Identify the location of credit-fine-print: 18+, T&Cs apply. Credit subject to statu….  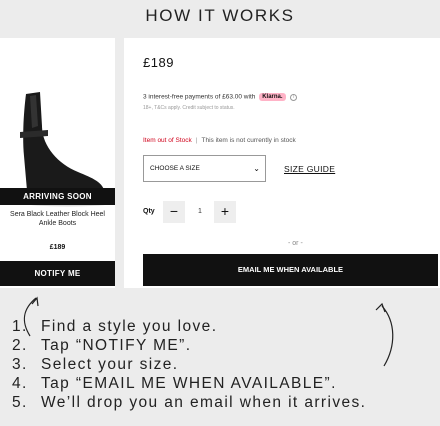
(189, 108).